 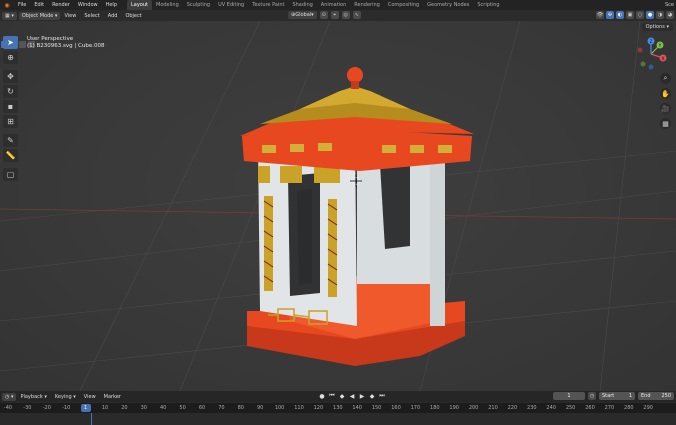 What do you see at coordinates (342, 396) in the screenshot?
I see `prev-keyframe-icon: ◆` at bounding box center [342, 396].